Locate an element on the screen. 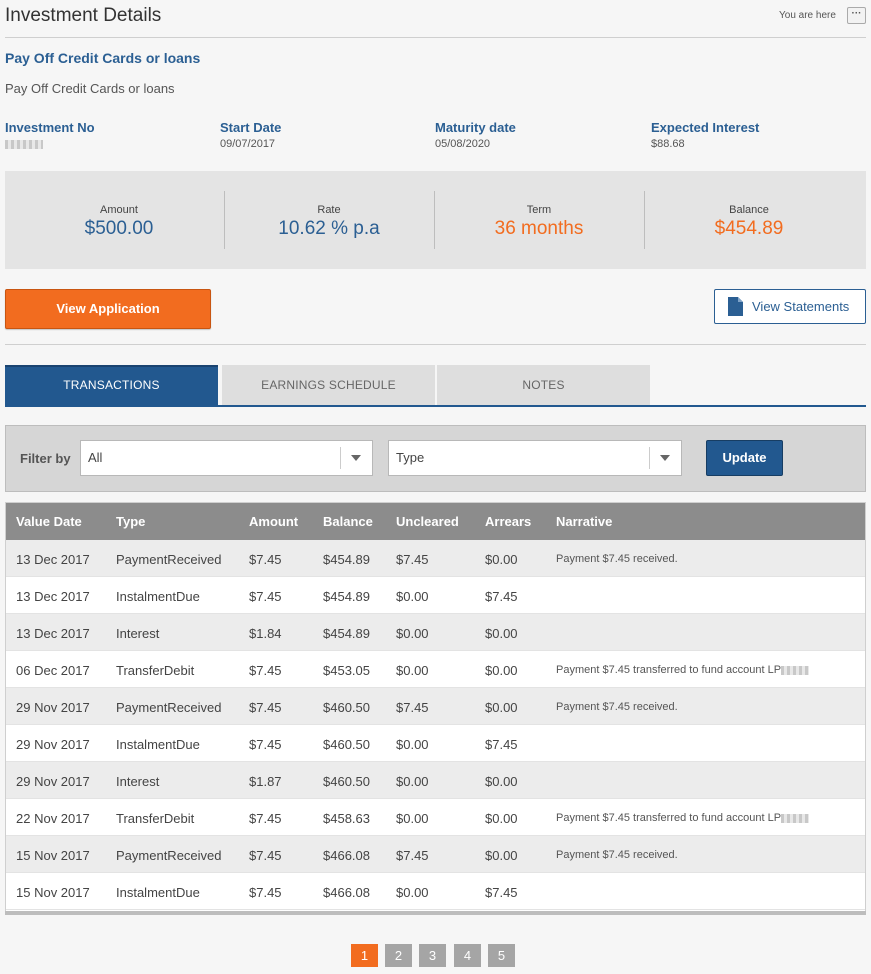 The image size is (871, 974). update-button: Update is located at coordinates (744, 458).